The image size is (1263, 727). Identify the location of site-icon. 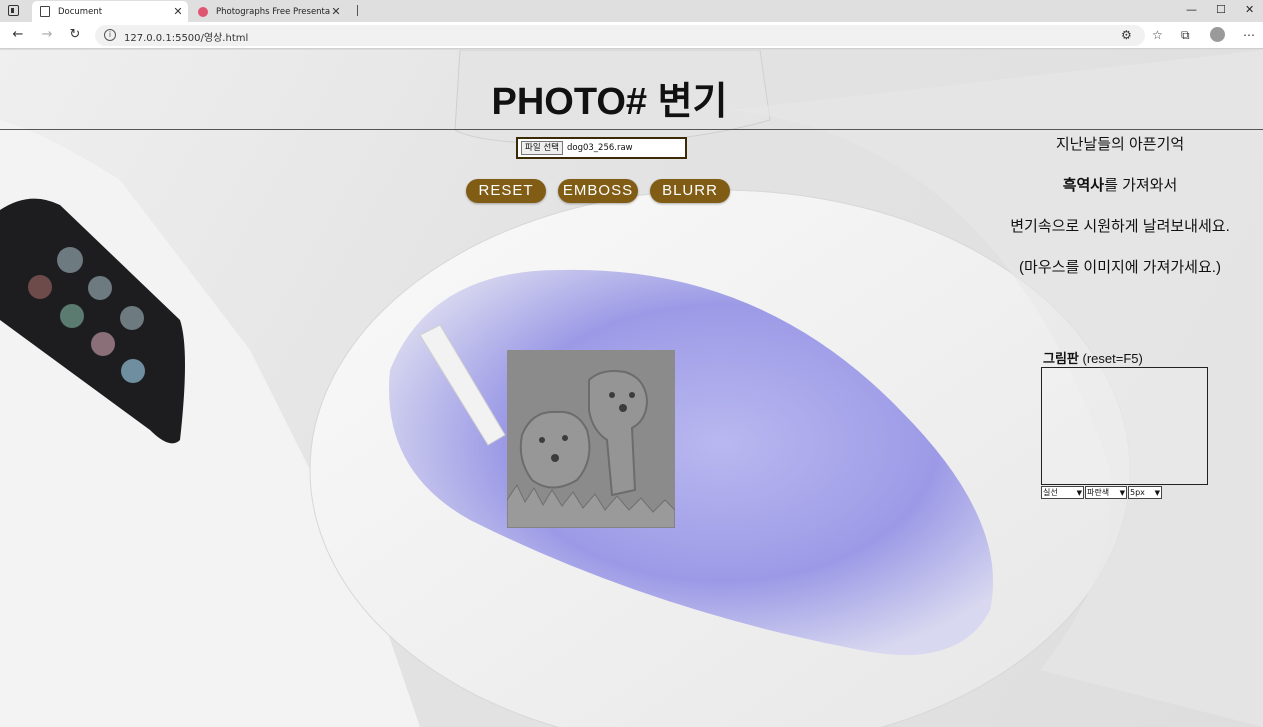
(203, 11).